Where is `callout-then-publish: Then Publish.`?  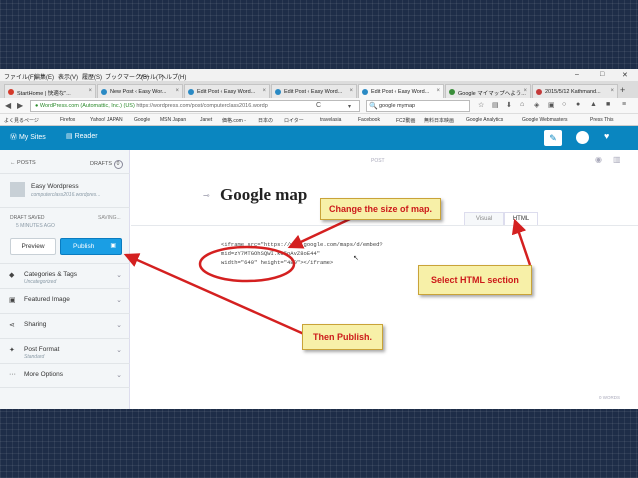
callout-then-publish: Then Publish. is located at coordinates (343, 337).